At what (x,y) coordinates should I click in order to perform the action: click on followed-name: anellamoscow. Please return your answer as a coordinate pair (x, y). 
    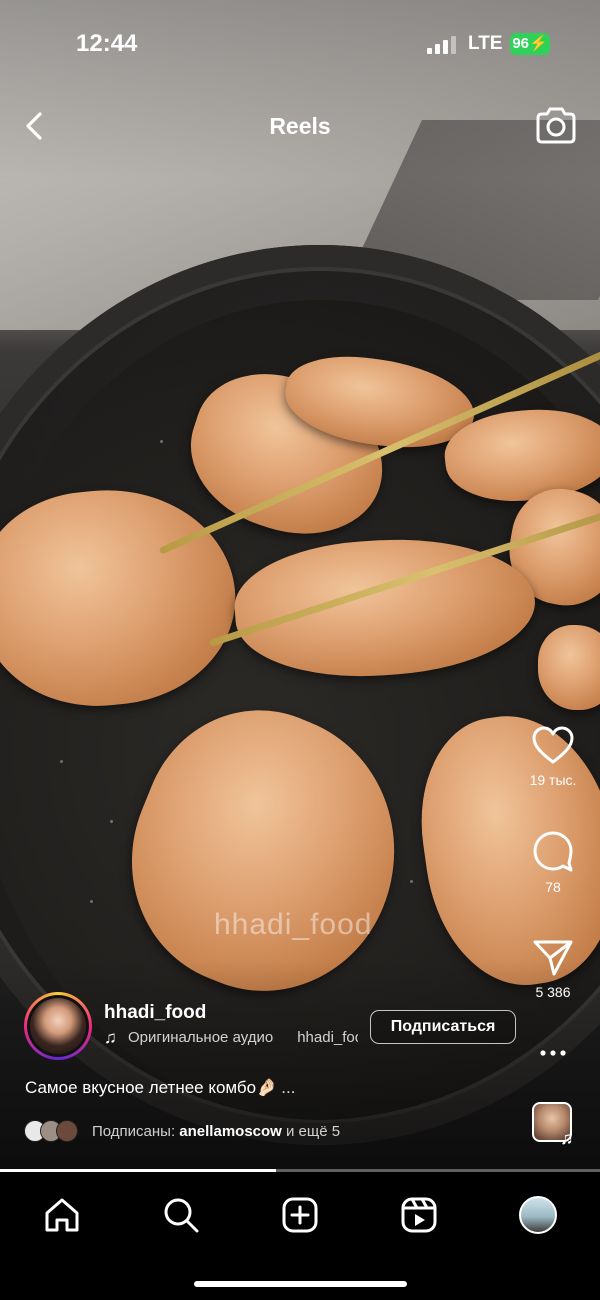
    Looking at the image, I should click on (230, 1131).